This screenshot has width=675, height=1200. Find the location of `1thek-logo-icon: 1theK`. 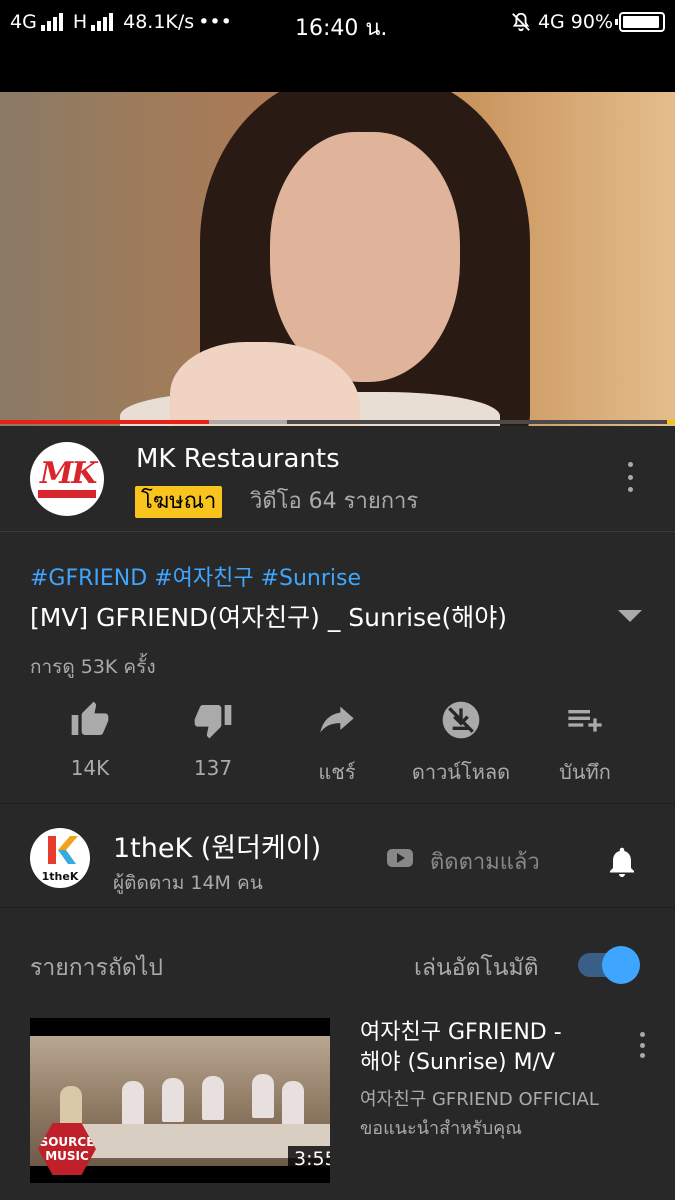

1thek-logo-icon: 1theK is located at coordinates (60, 859).